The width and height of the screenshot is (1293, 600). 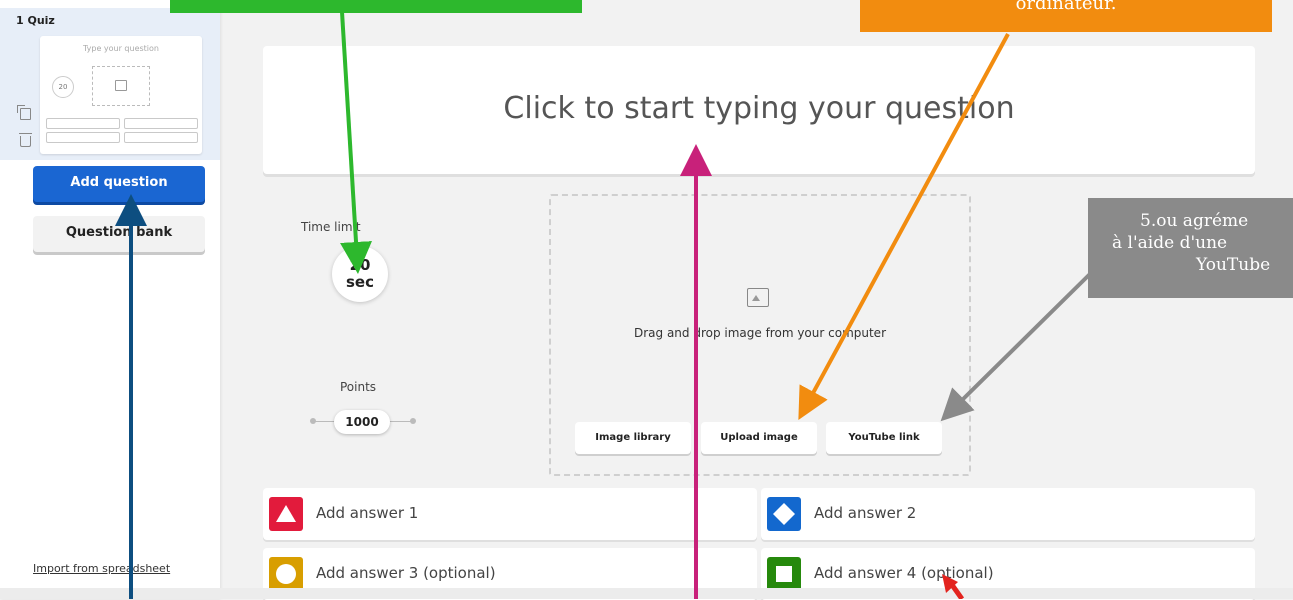 What do you see at coordinates (1233, 265) in the screenshot?
I see `gray-callout-line-3: YouTube` at bounding box center [1233, 265].